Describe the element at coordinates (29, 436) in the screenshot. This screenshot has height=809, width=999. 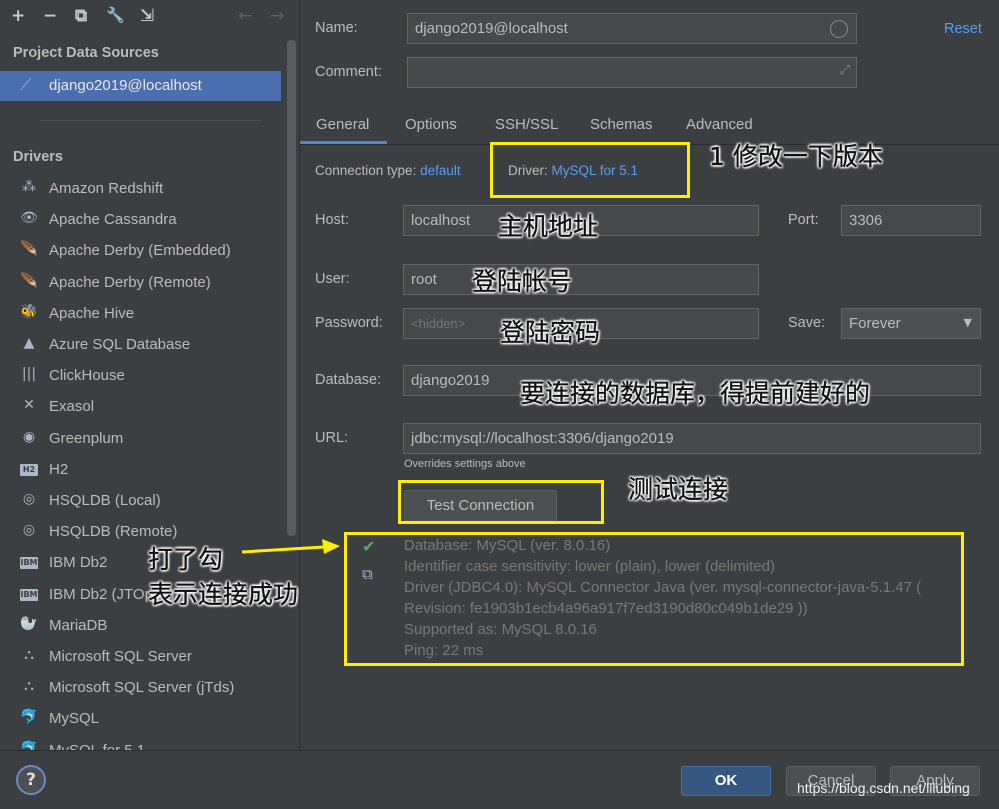
I see `greenplum-icon: ◉` at that location.